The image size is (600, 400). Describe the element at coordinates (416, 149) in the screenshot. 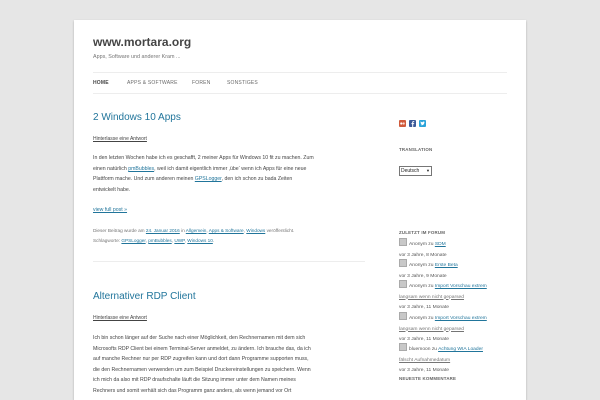

I see `translation-widget-title: TRANSLATION` at that location.